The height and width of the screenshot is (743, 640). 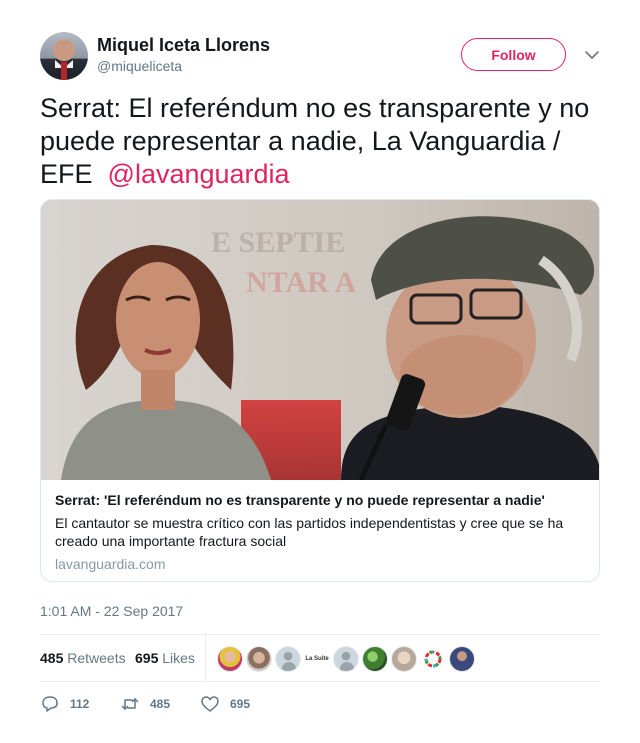 What do you see at coordinates (111, 611) in the screenshot?
I see `tweet-timestamp: 1:01 AM - 22 Sep 2017` at bounding box center [111, 611].